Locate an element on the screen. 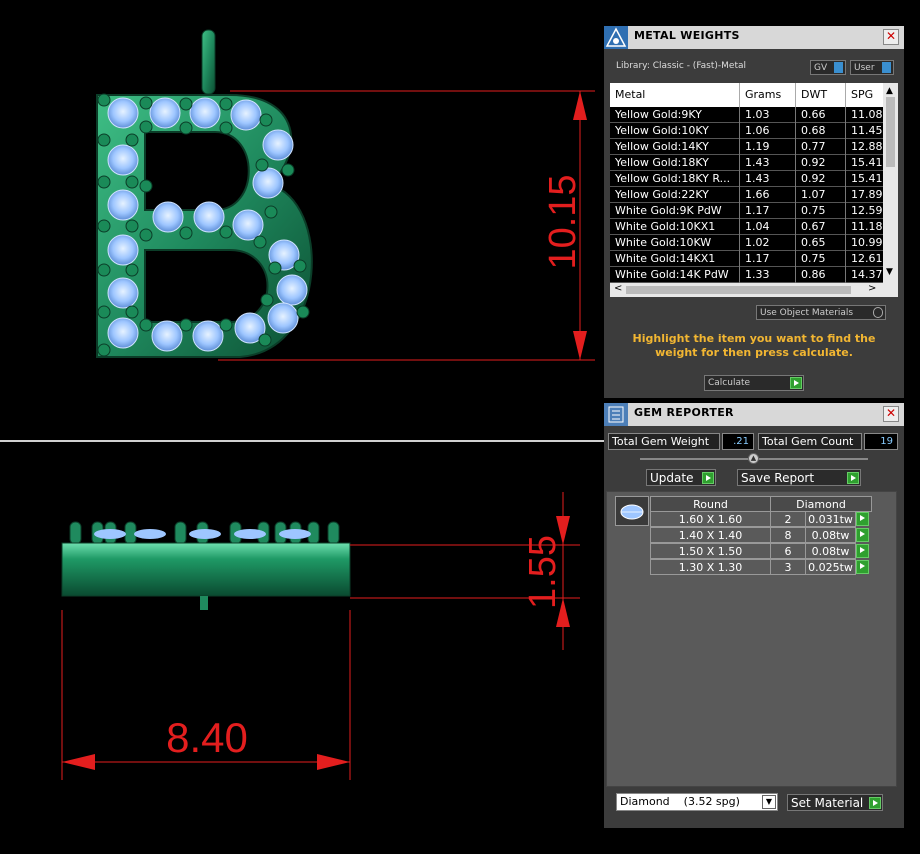  cell-metal: White Gold:14KX1 is located at coordinates (675, 259).